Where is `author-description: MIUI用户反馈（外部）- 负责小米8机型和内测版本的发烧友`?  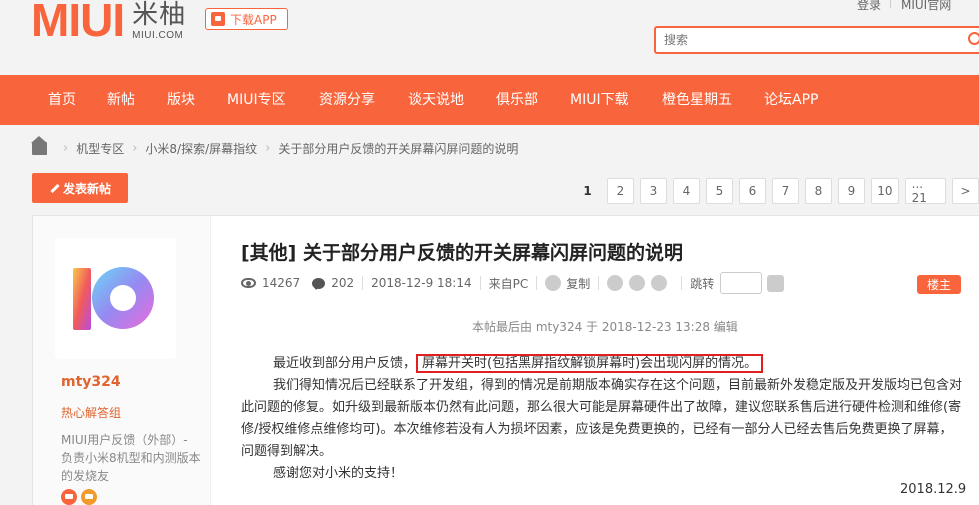
author-description: MIUI用户反馈（外部）- 负责小米8机型和内测版本的发烧友 is located at coordinates (131, 458).